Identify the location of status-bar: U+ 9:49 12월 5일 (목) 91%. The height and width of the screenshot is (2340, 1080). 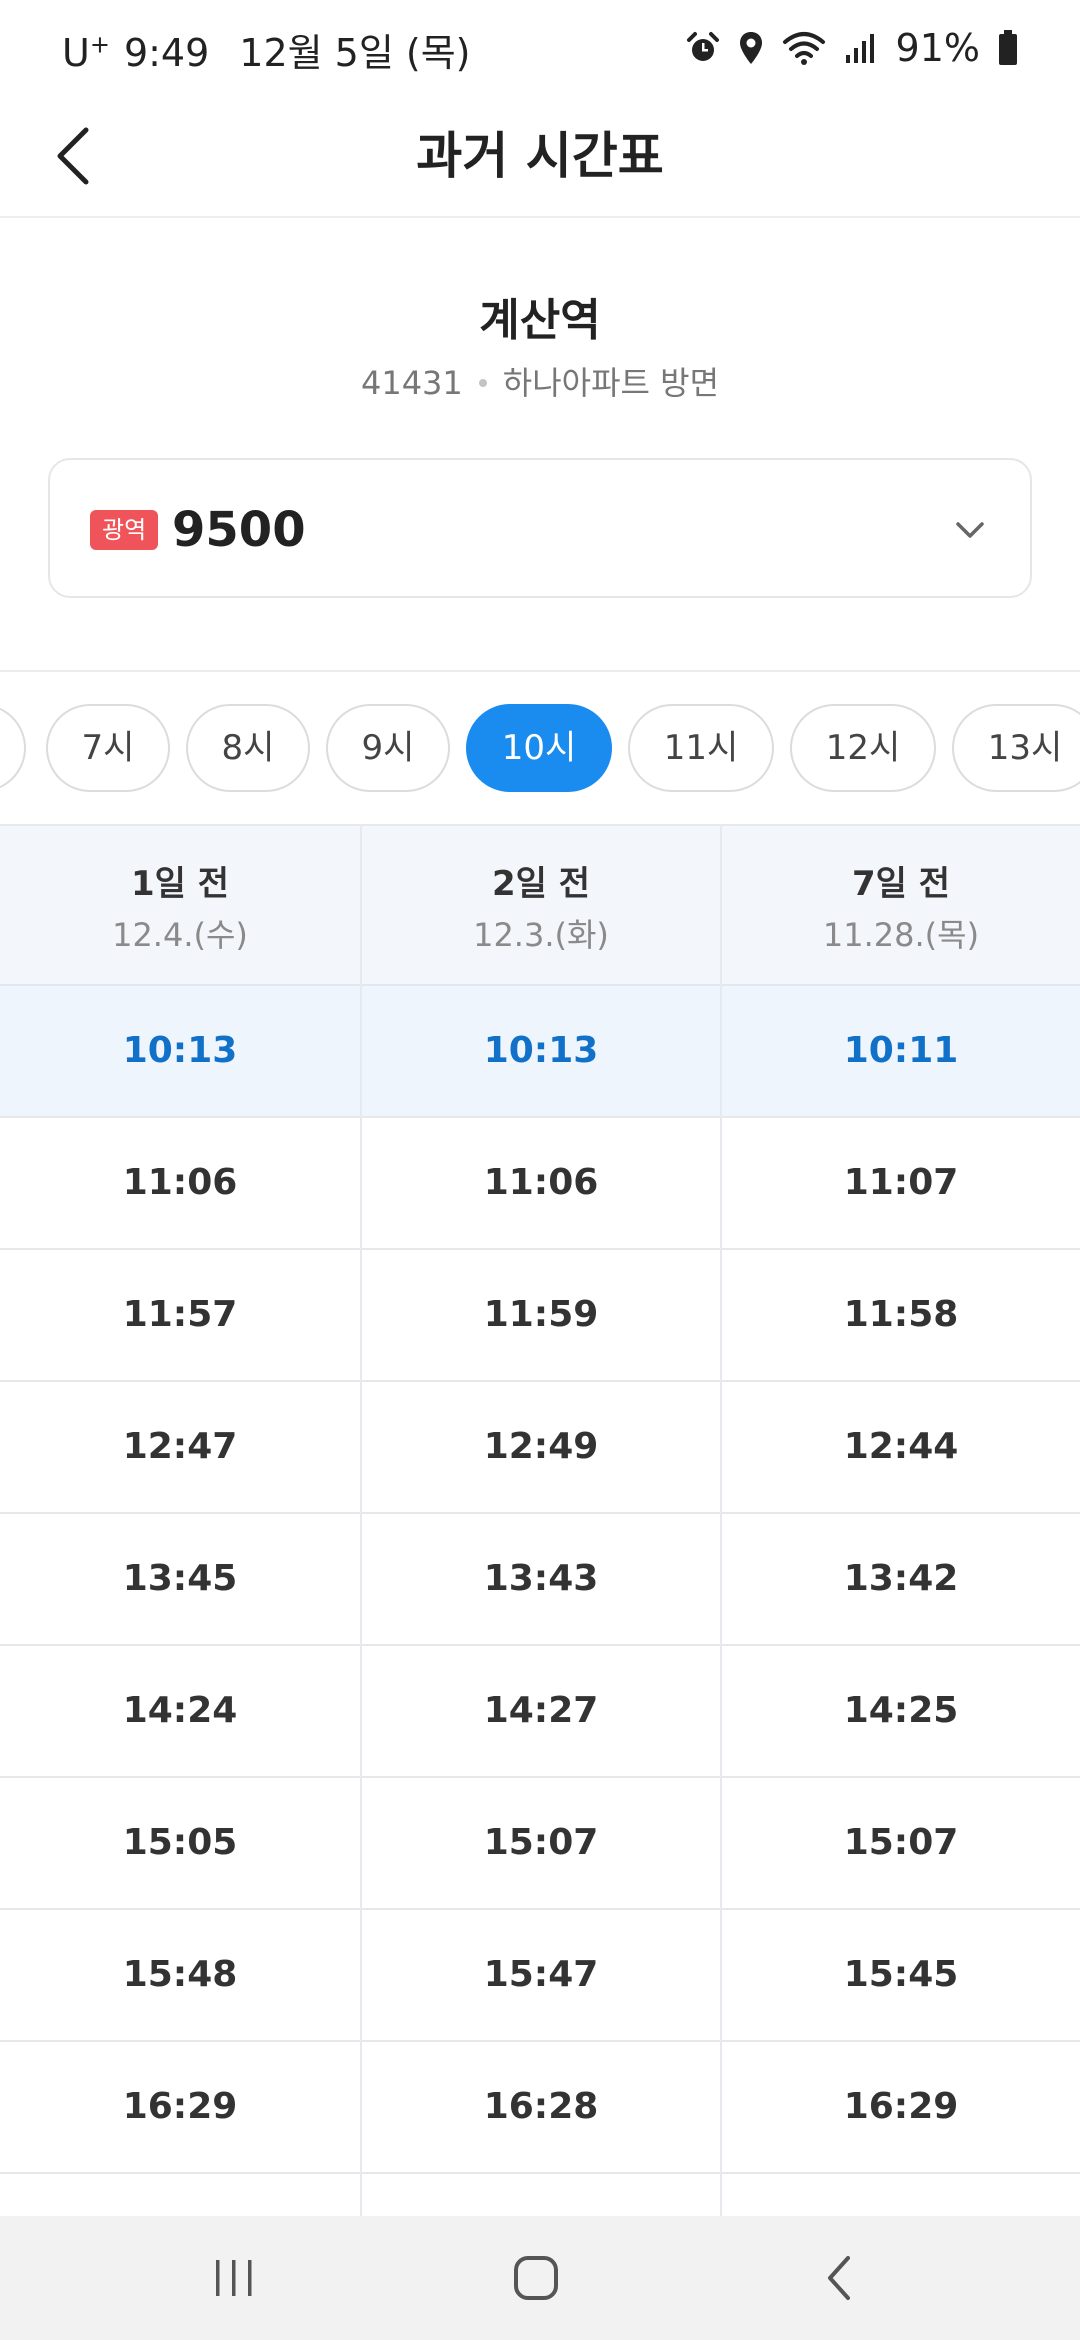
(540, 48).